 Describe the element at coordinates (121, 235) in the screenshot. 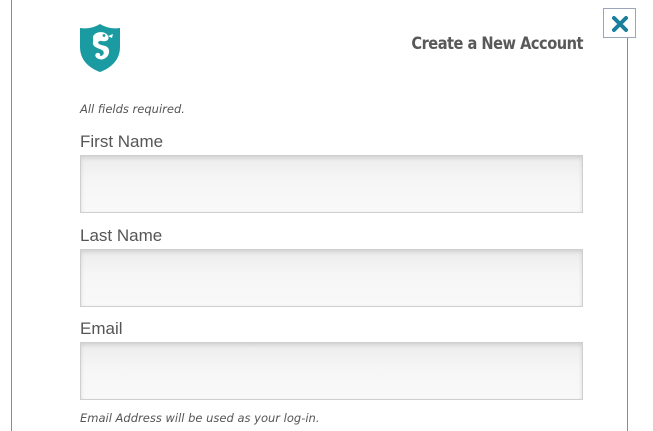

I see `last-name-label: Last Name` at that location.